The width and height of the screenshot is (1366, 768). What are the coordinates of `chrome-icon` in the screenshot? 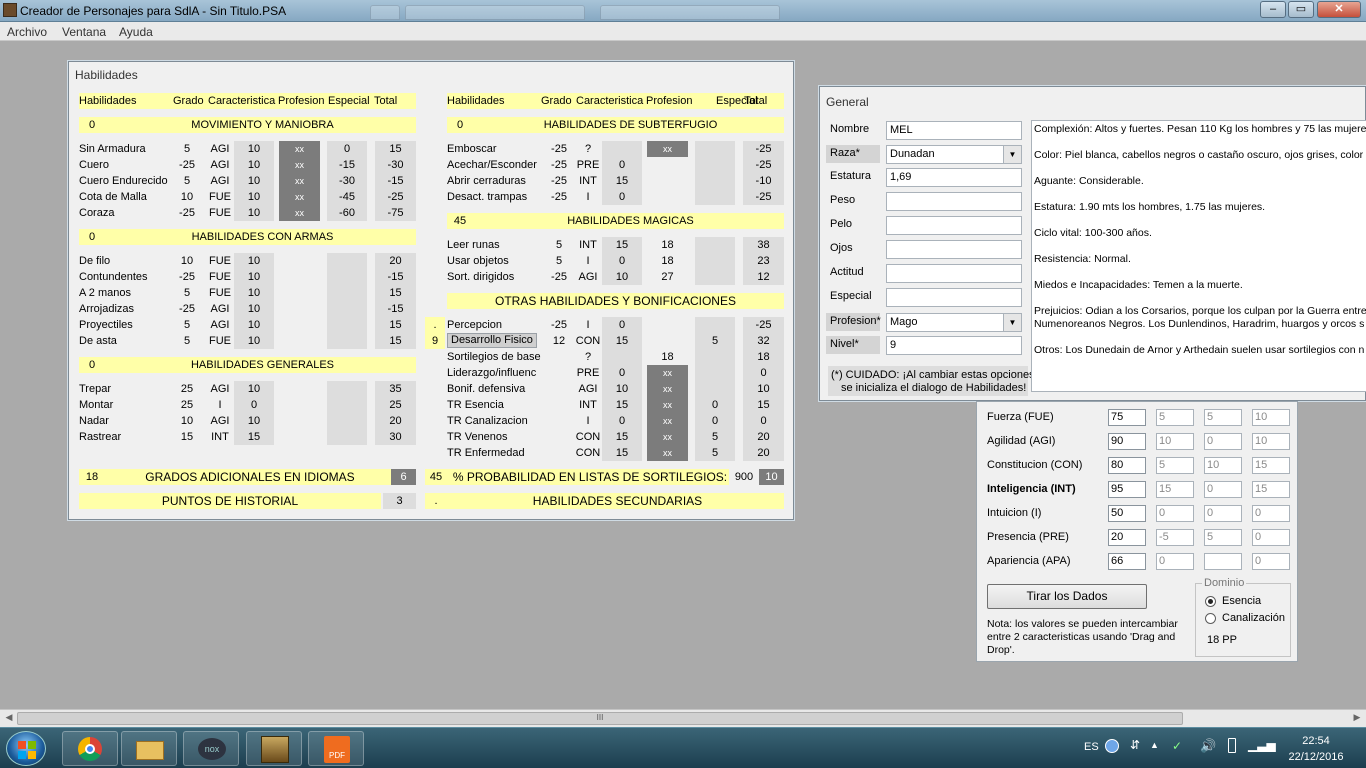 It's located at (90, 748).